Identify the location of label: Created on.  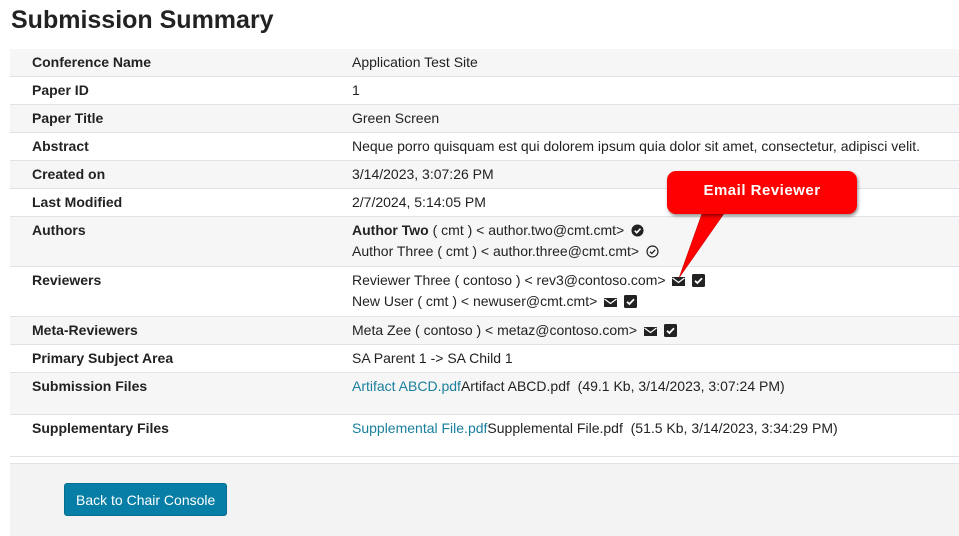
(181, 174).